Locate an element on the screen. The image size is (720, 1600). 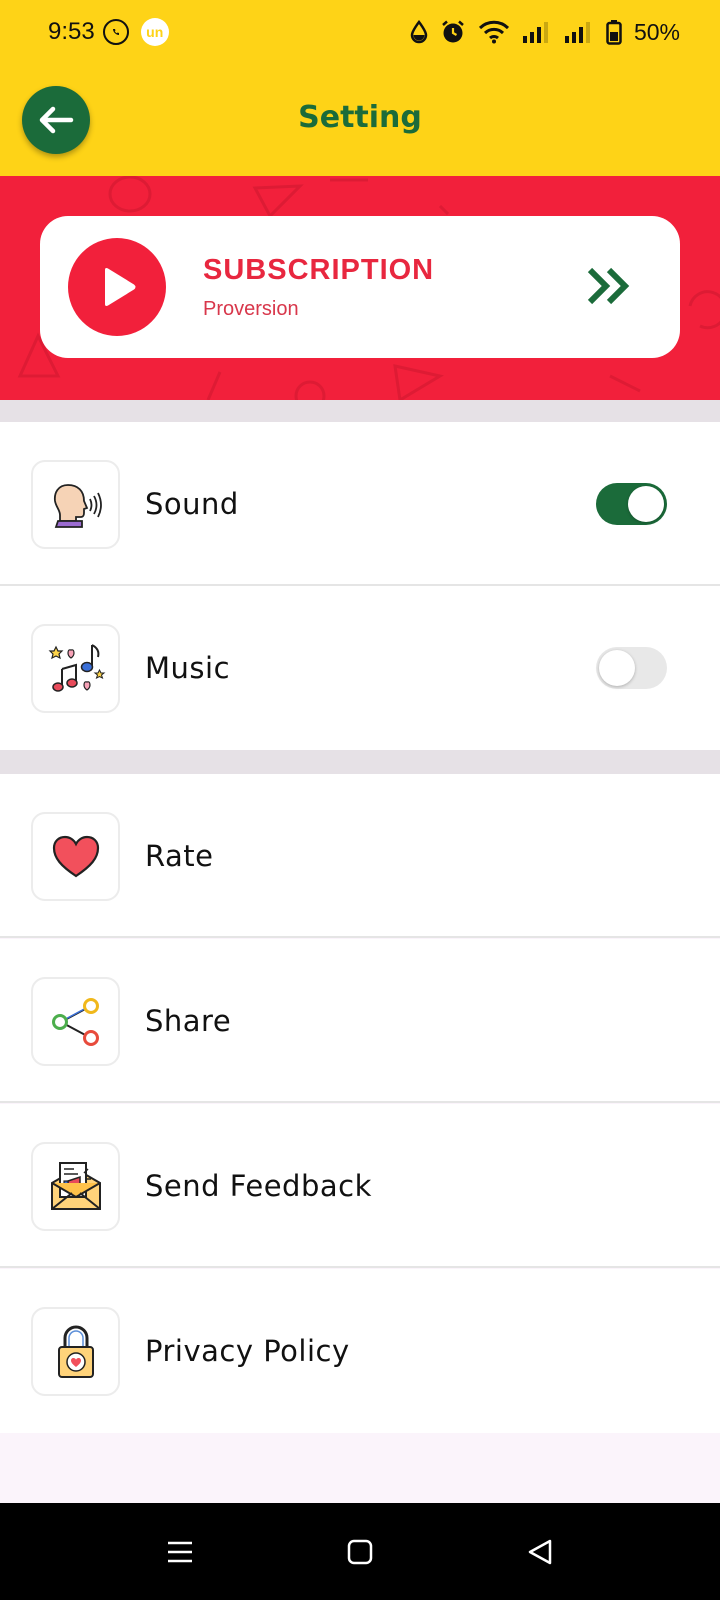
subscription-banner: SUBSCRIPTION Proversion is located at coordinates (360, 288).